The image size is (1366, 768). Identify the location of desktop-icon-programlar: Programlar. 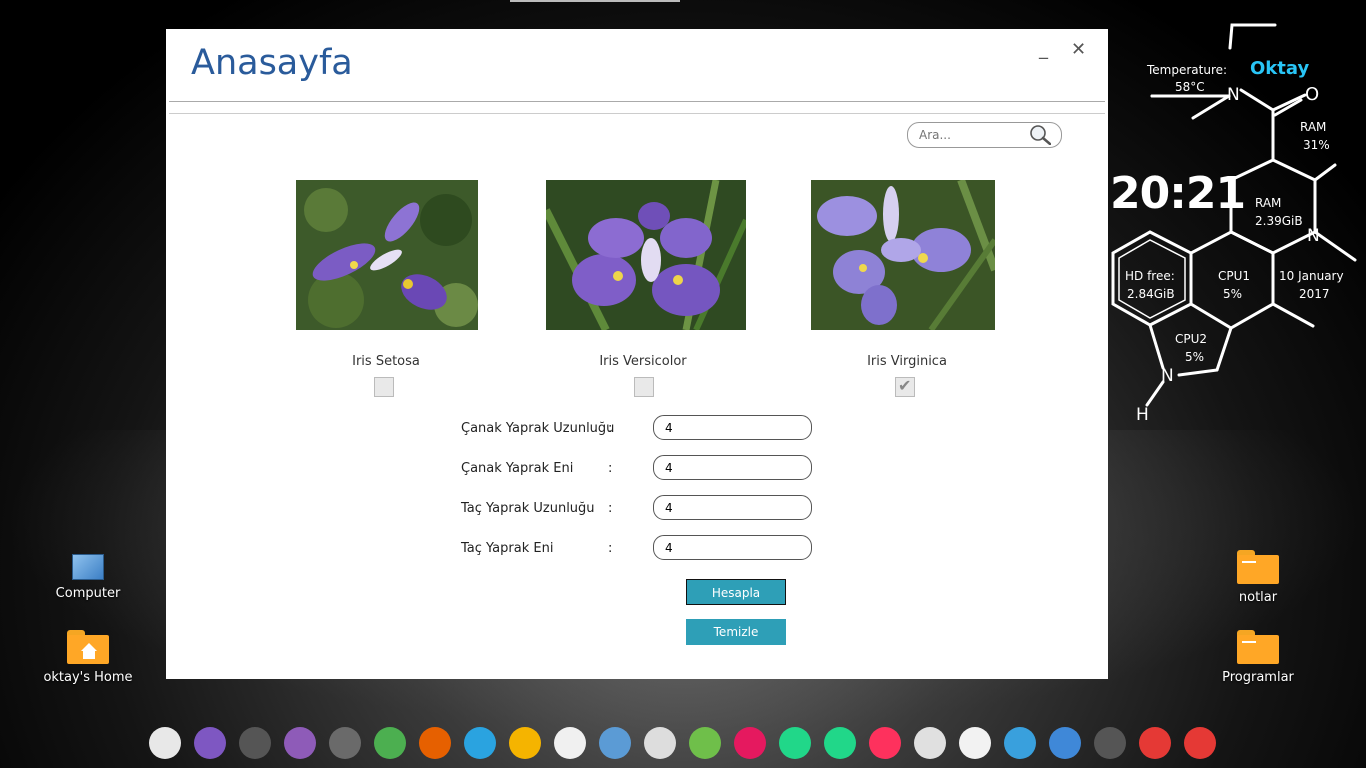
(1258, 657).